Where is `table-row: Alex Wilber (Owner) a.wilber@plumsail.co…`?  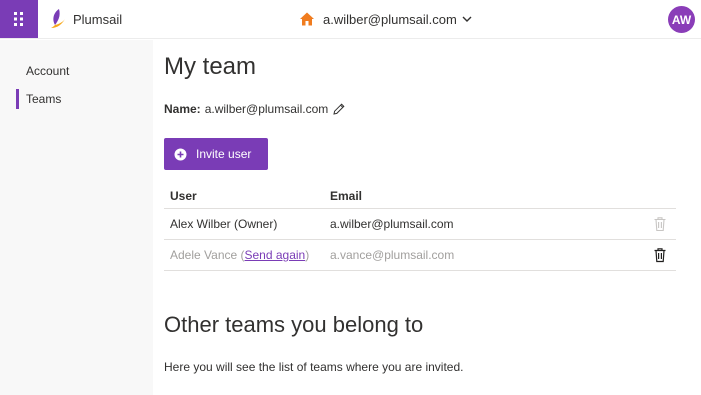 table-row: Alex Wilber (Owner) a.wilber@plumsail.co… is located at coordinates (420, 224).